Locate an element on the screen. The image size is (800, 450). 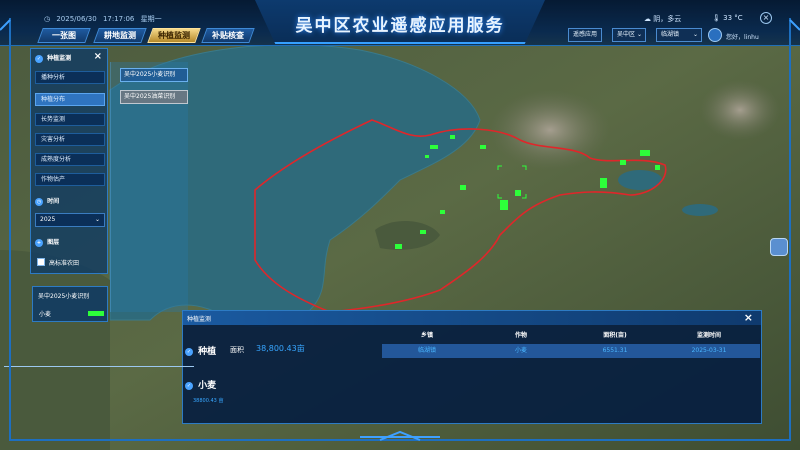
menu-yield-estimate: 作物估产 is located at coordinates (70, 179).